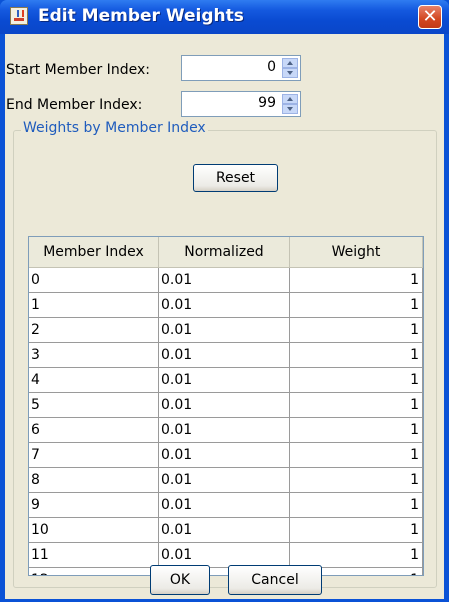  I want to click on end-member-index-label: End Member Index:, so click(74, 105).